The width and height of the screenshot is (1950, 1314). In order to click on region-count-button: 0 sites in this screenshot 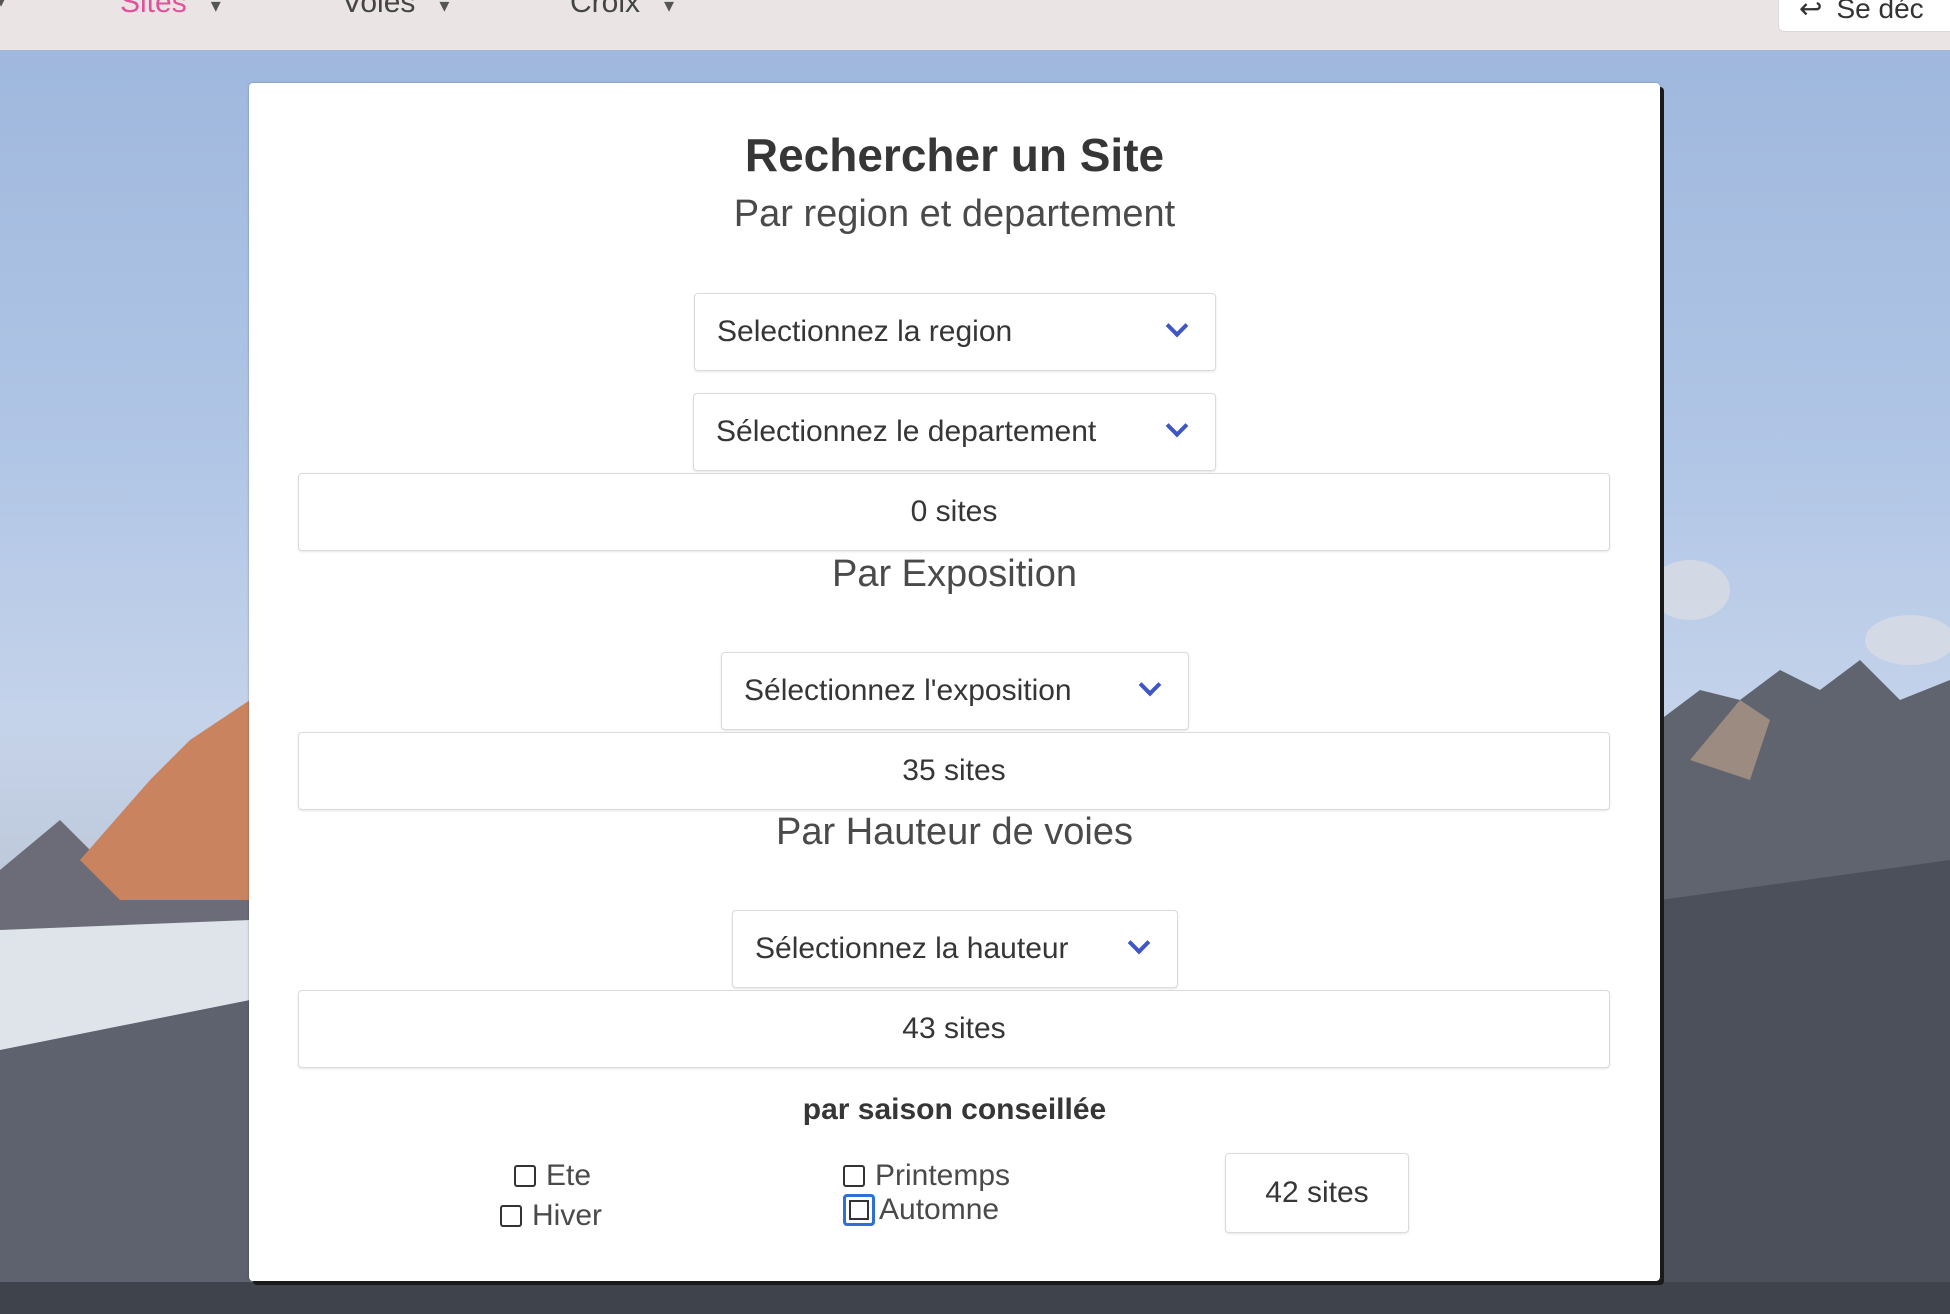, I will do `click(954, 512)`.